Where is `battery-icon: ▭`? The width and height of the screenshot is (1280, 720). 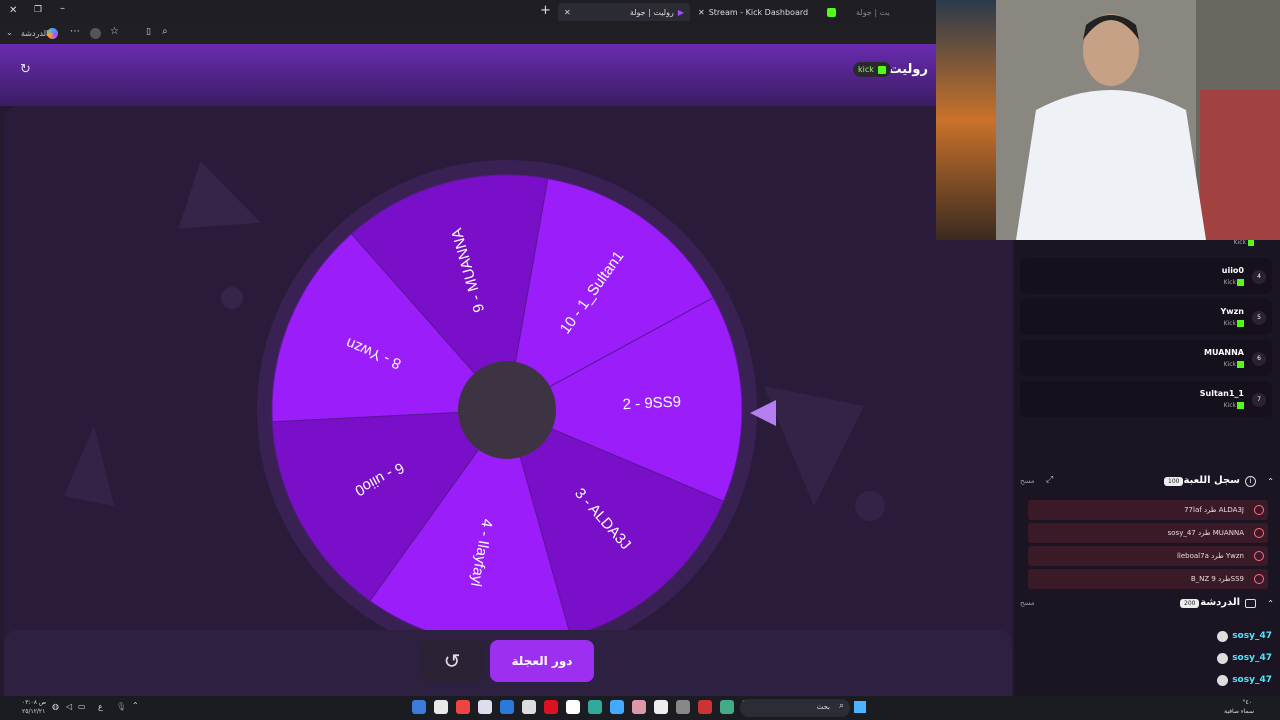
battery-icon: ▭ is located at coordinates (82, 706).